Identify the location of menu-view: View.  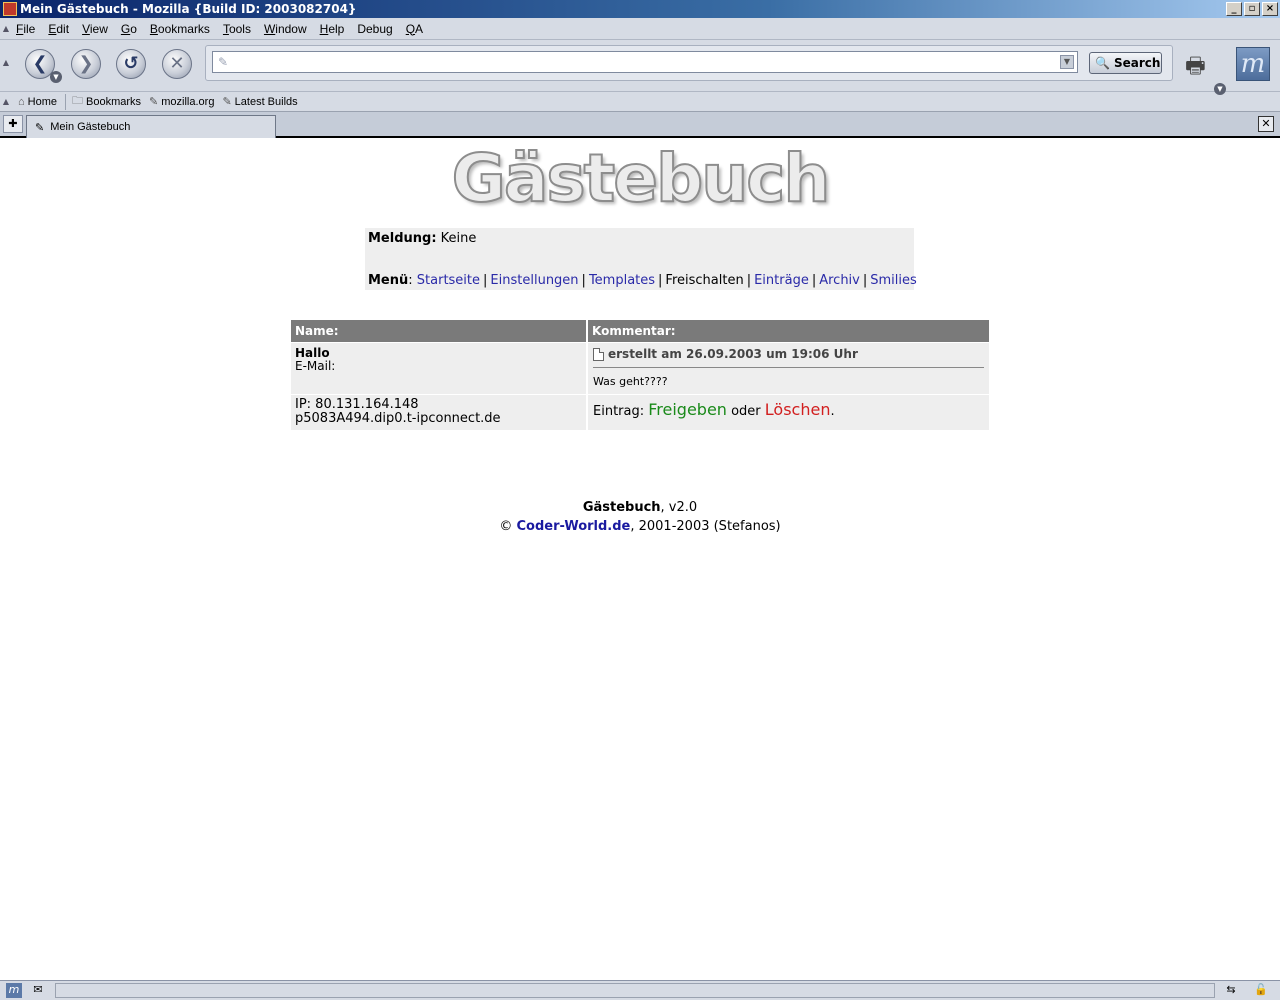
(95, 29).